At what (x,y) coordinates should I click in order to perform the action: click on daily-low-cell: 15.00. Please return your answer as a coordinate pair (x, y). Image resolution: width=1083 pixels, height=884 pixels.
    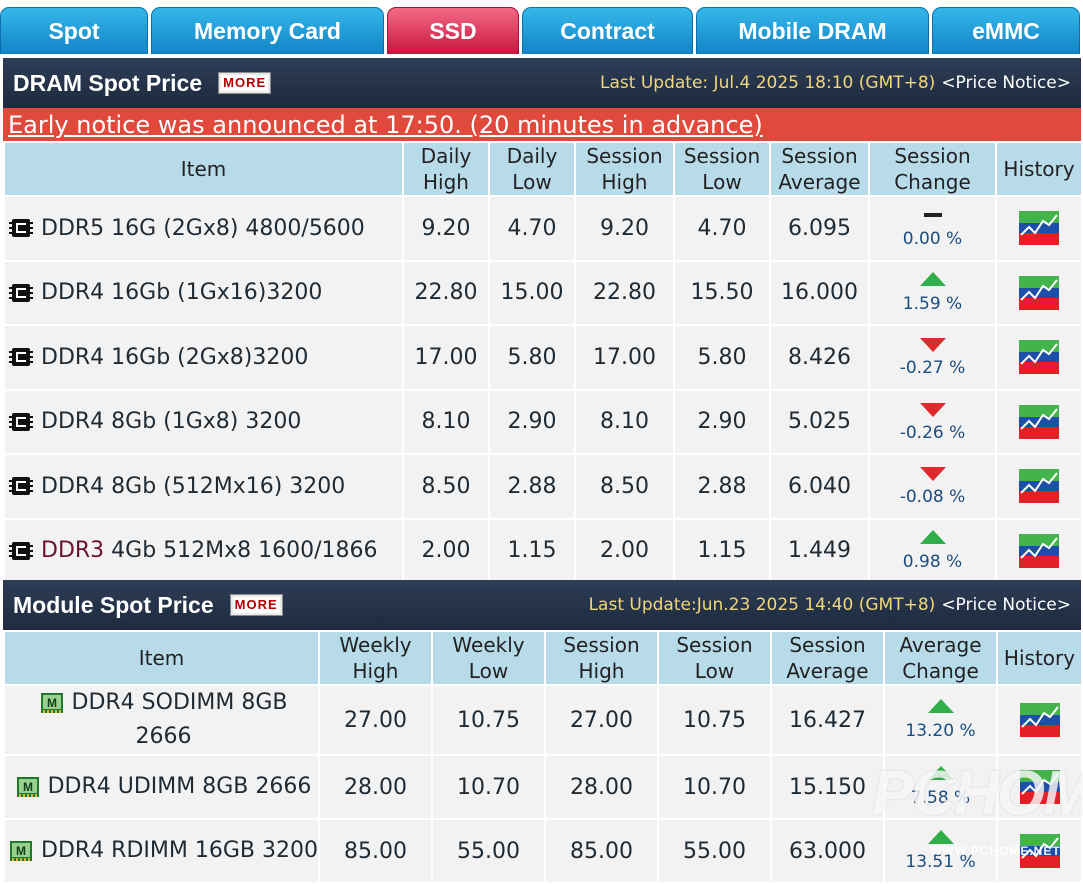
    Looking at the image, I should click on (532, 292).